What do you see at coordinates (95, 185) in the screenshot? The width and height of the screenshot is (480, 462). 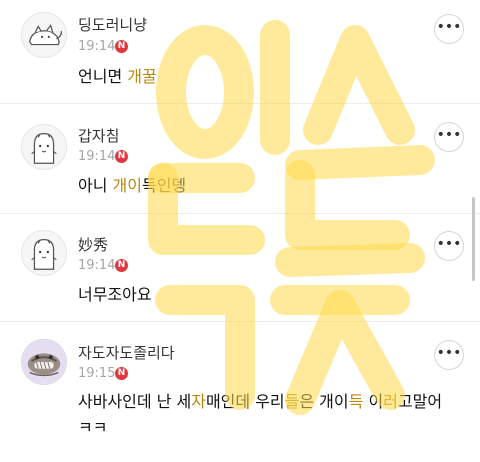 I see `text-segment: 아니` at bounding box center [95, 185].